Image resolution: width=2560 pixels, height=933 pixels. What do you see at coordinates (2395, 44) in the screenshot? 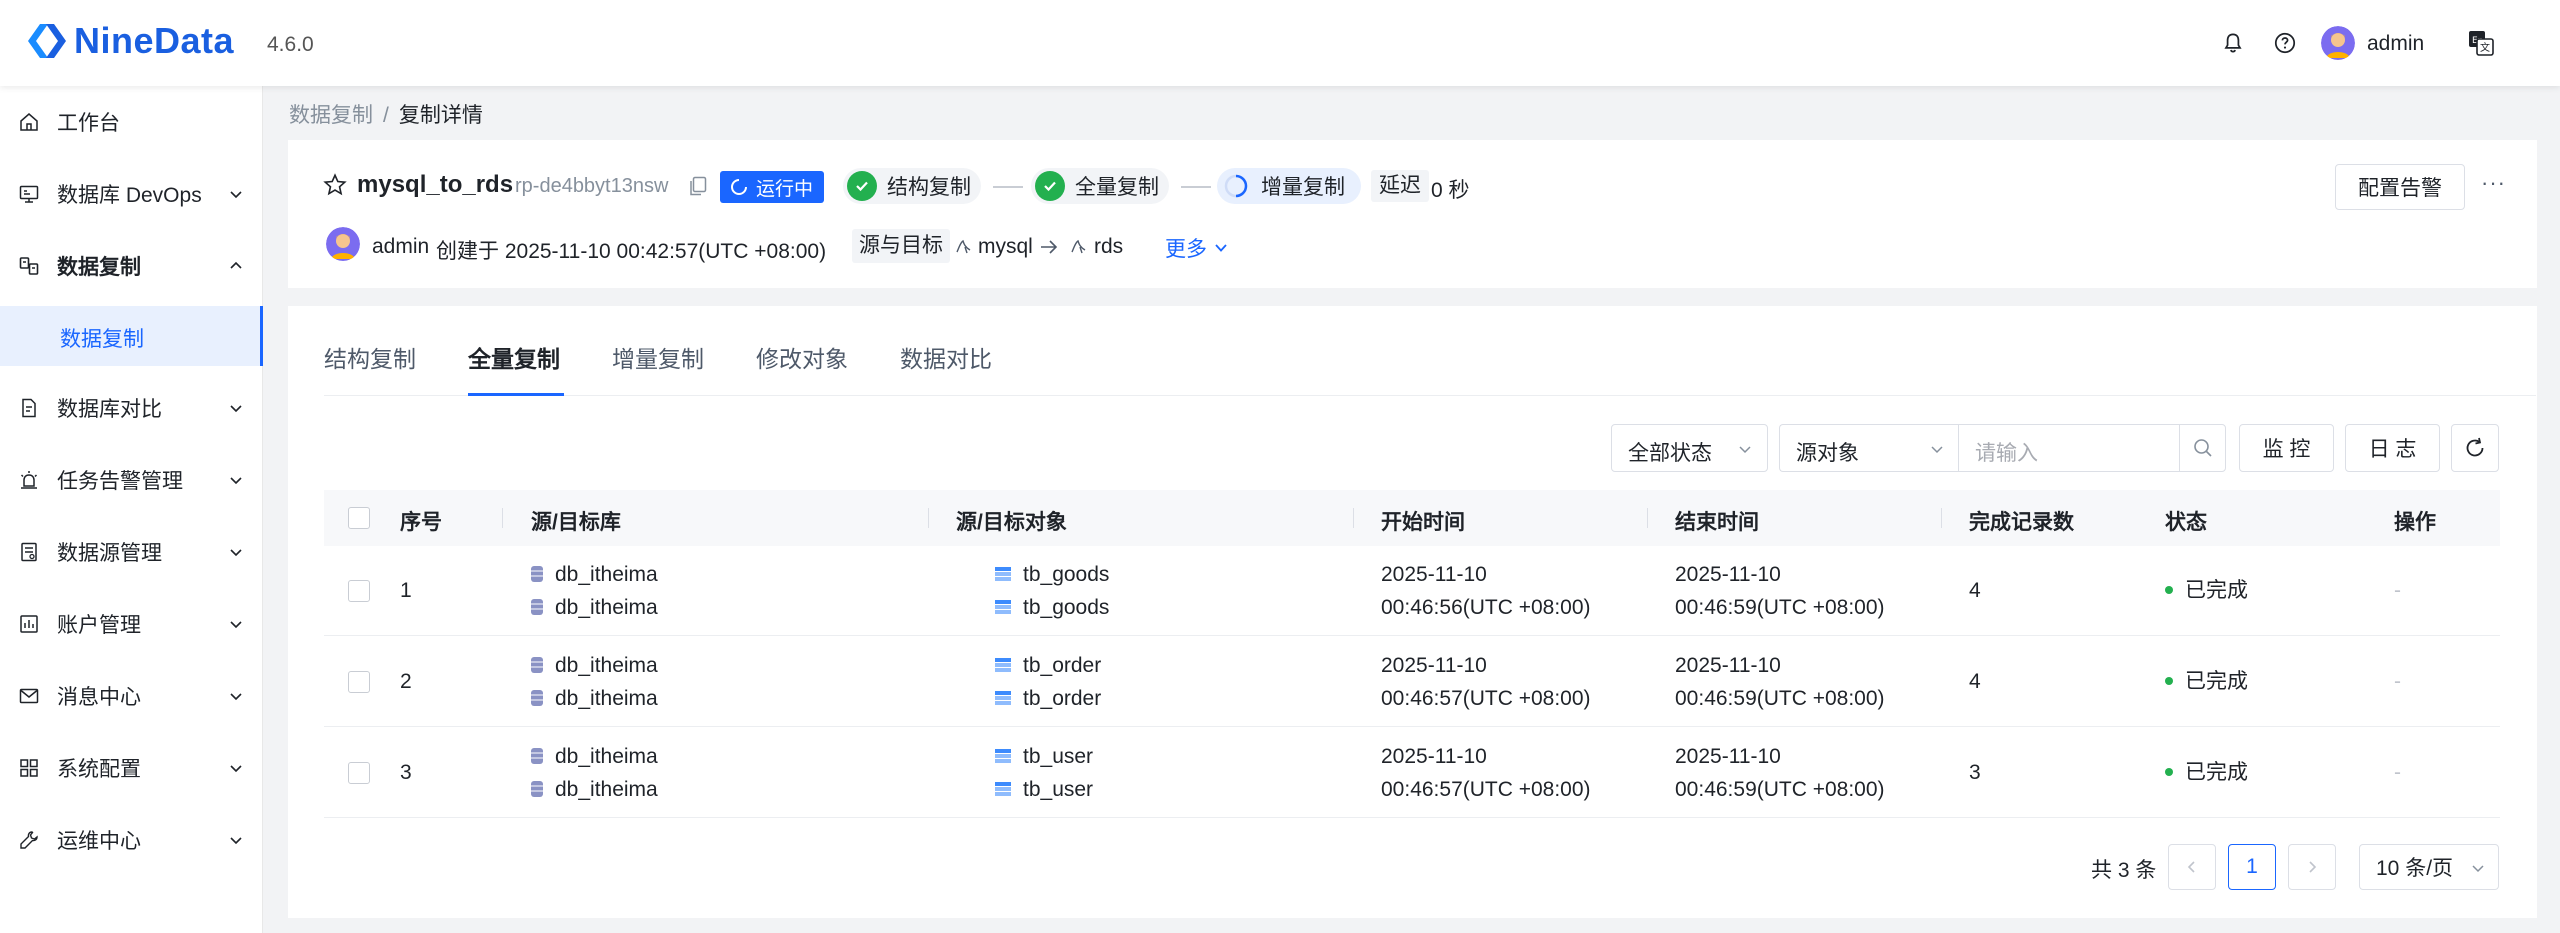
I see `user-name: admin` at bounding box center [2395, 44].